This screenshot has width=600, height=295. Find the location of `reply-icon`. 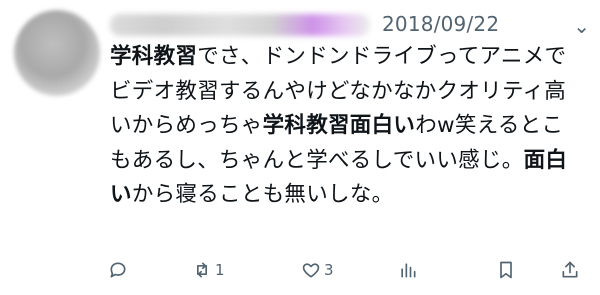

reply-icon is located at coordinates (118, 270).